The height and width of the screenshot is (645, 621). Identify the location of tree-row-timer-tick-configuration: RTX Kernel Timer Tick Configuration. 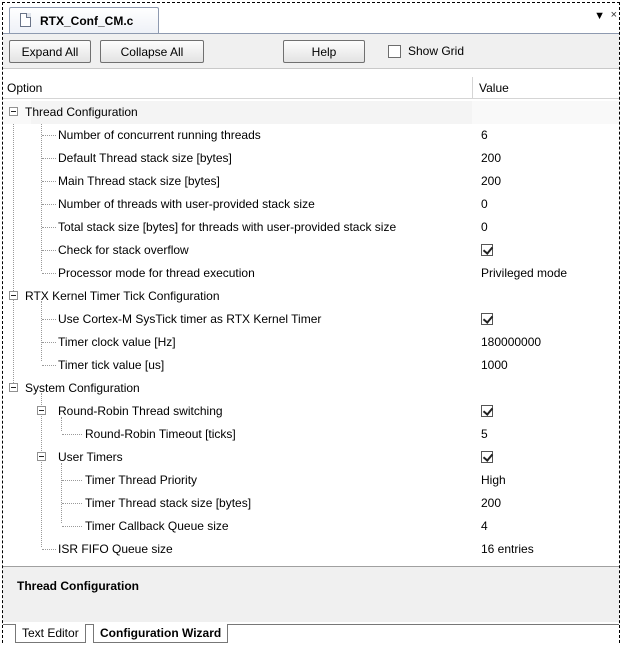
(311, 296).